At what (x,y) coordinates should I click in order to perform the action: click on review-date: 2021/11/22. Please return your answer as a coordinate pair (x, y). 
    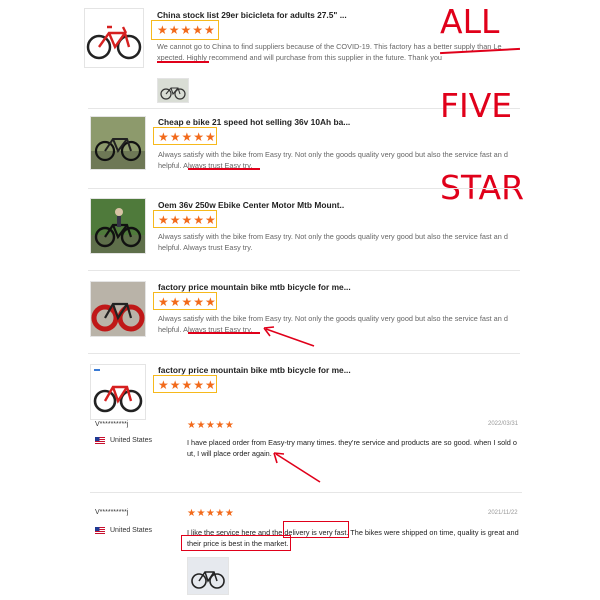
    Looking at the image, I should click on (503, 513).